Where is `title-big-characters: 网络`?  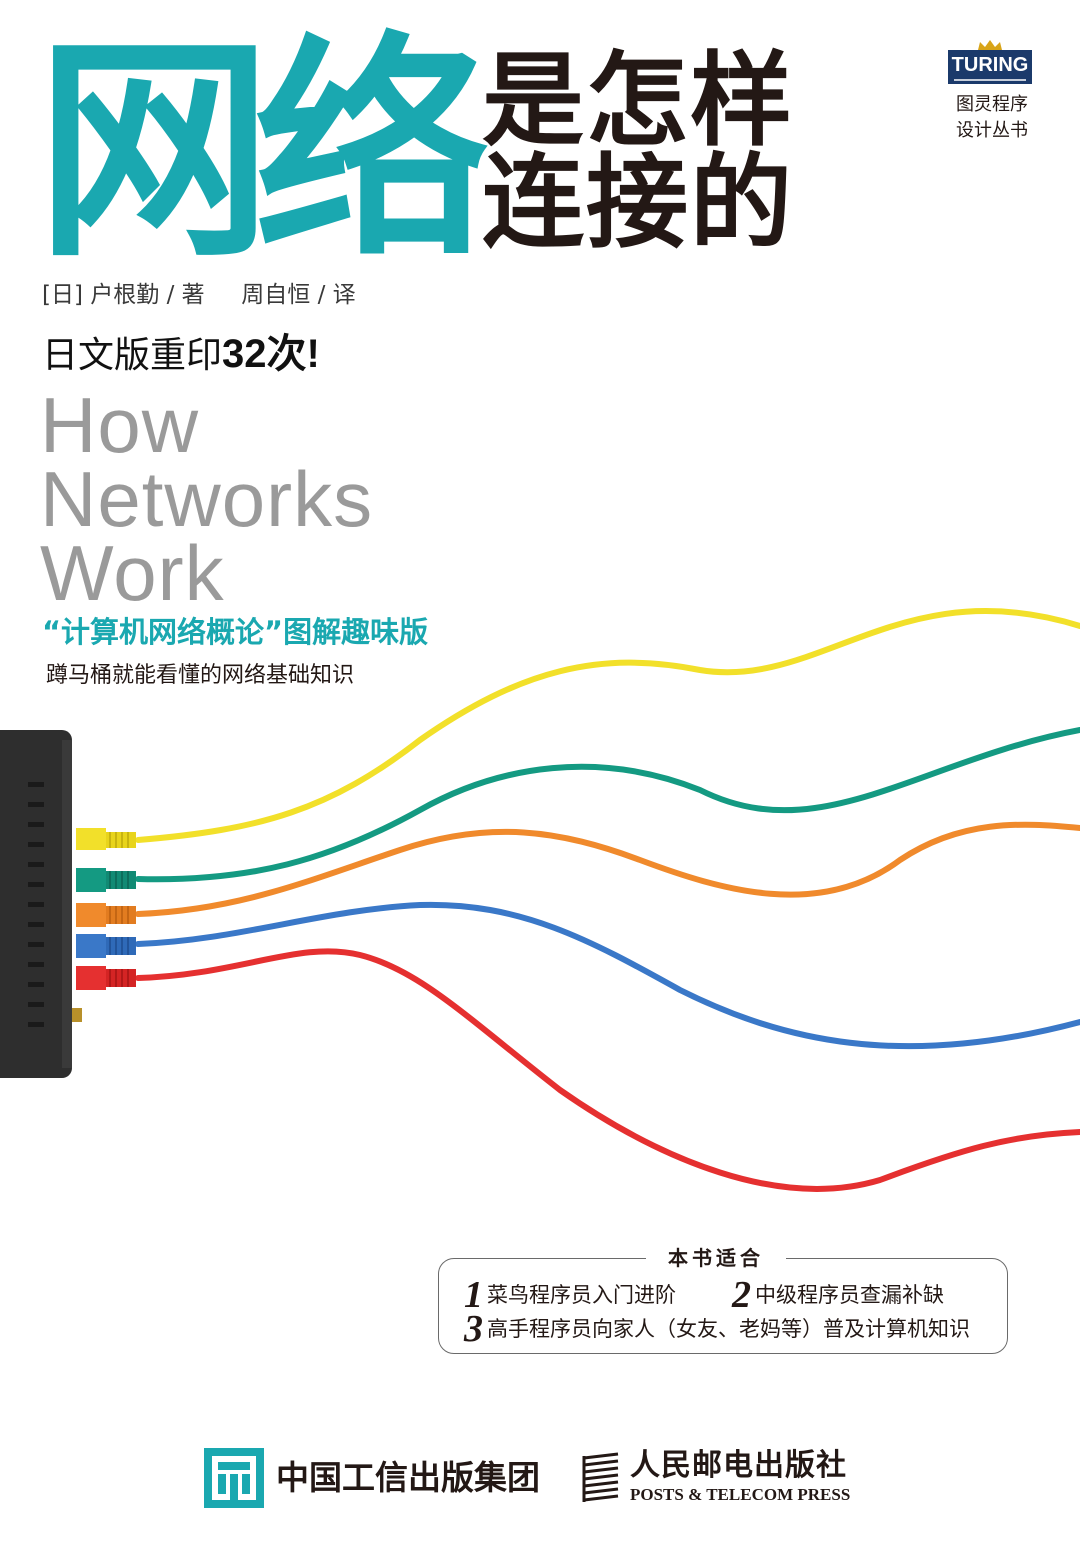
title-big-characters: 网络 is located at coordinates (263, 151).